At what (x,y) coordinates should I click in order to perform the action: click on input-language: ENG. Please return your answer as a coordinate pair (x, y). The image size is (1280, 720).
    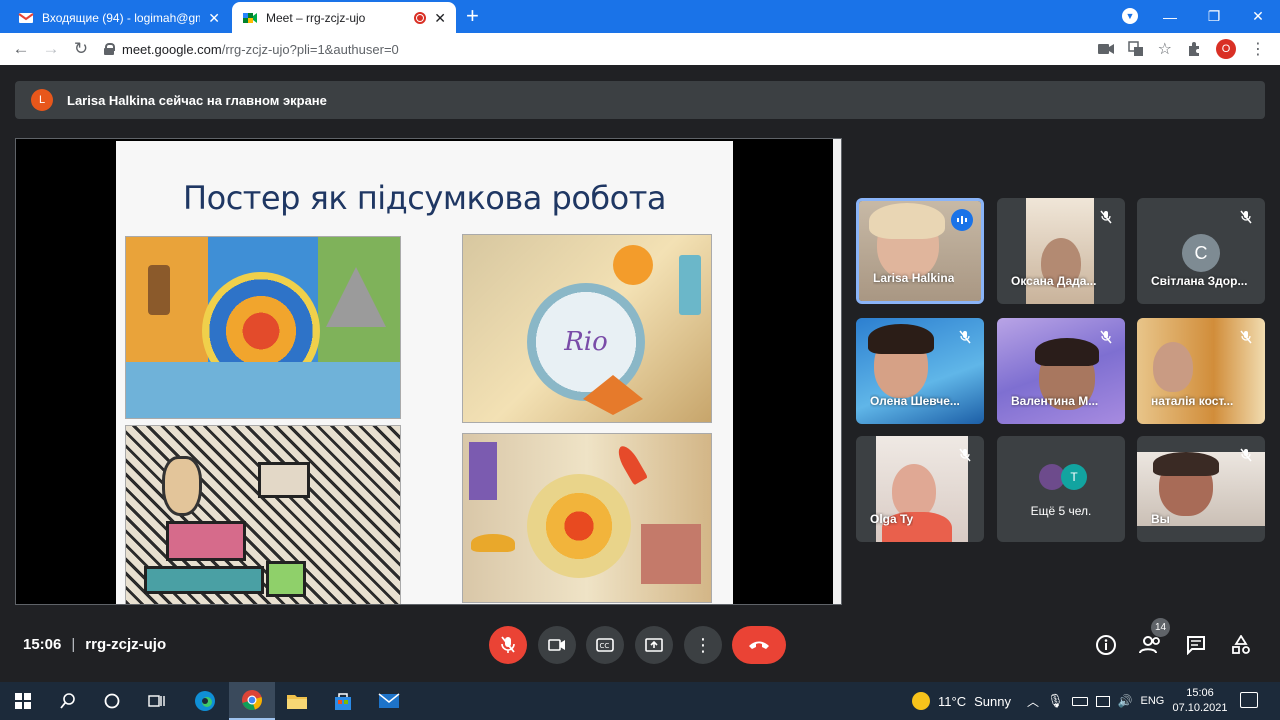
    Looking at the image, I should click on (1152, 701).